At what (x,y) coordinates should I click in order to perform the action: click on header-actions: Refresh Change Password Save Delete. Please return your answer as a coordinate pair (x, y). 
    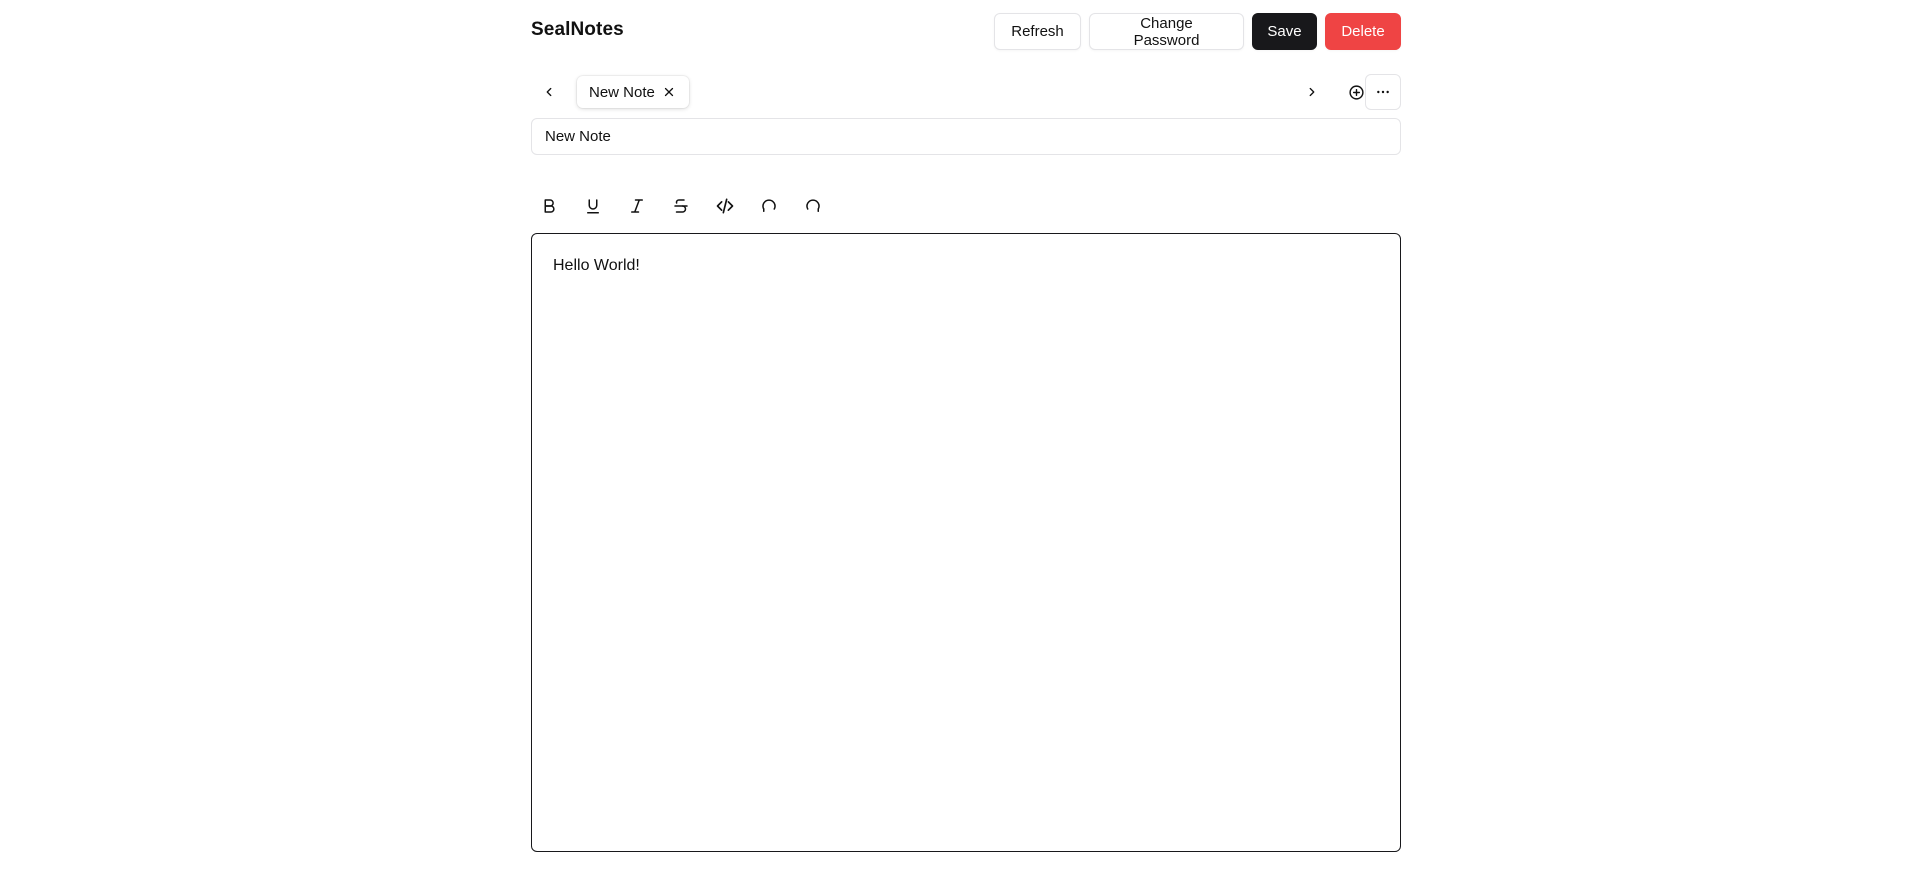
    Looking at the image, I should click on (1197, 31).